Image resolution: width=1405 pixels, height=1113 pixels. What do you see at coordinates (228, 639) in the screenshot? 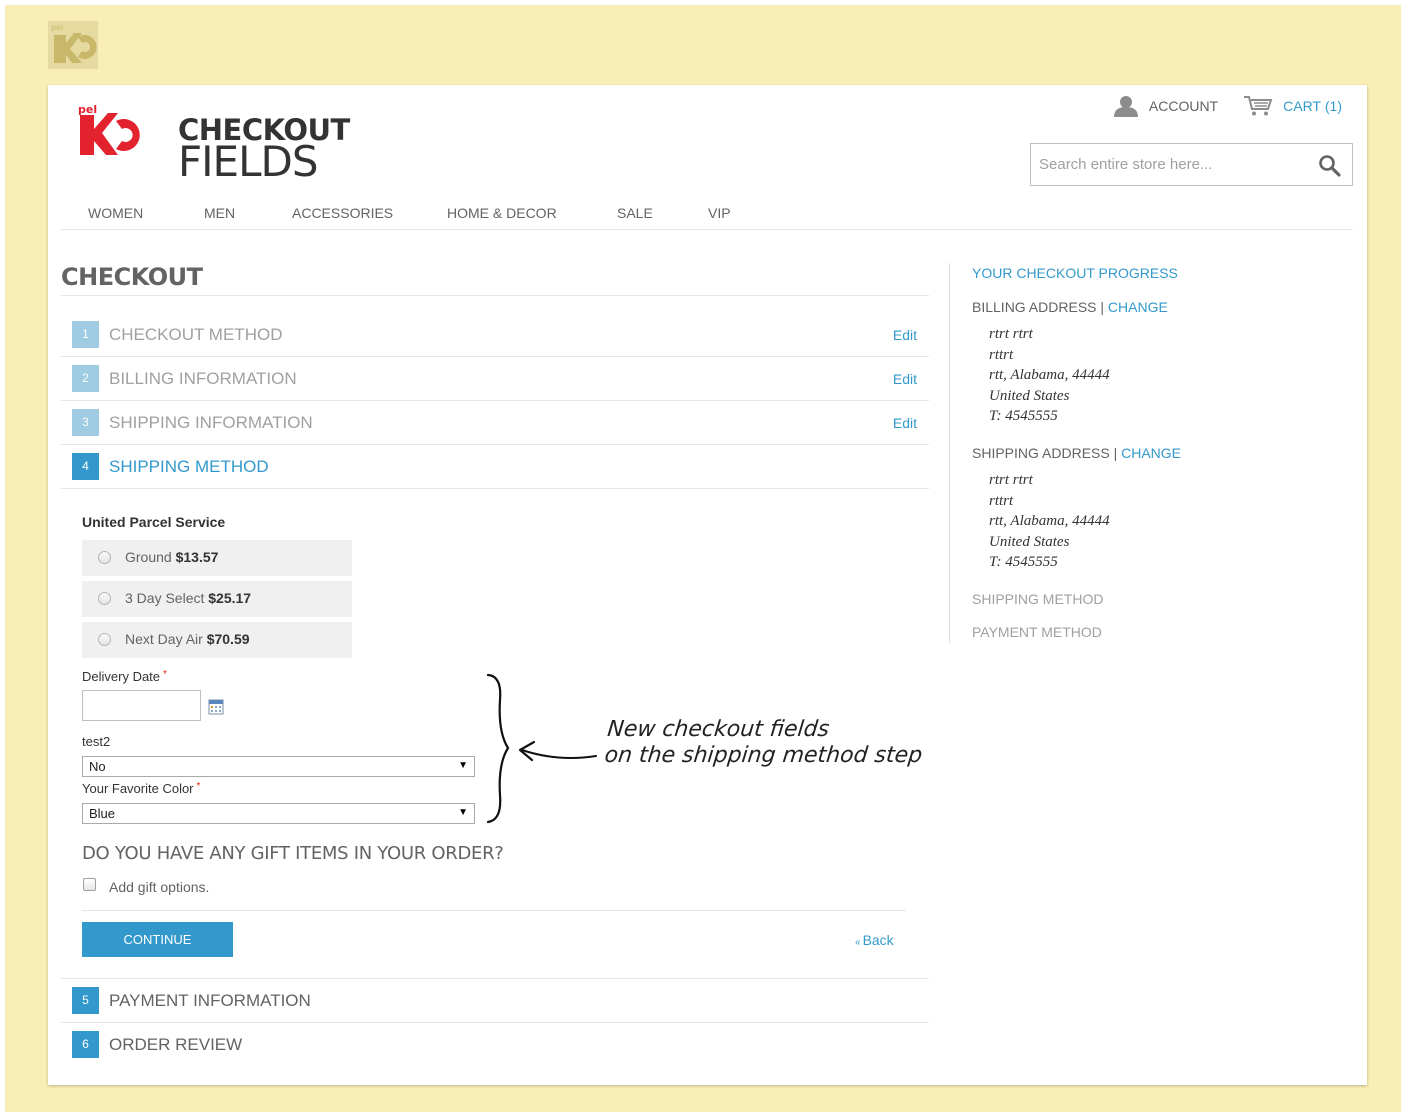
I see `rate-price: $70.59` at bounding box center [228, 639].